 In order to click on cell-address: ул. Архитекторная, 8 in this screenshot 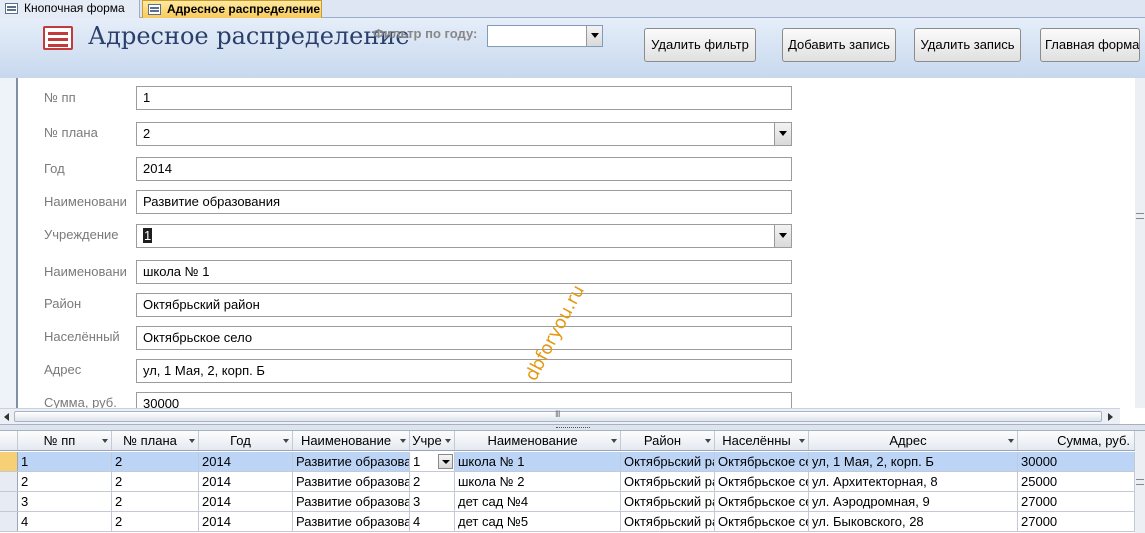, I will do `click(913, 481)`.